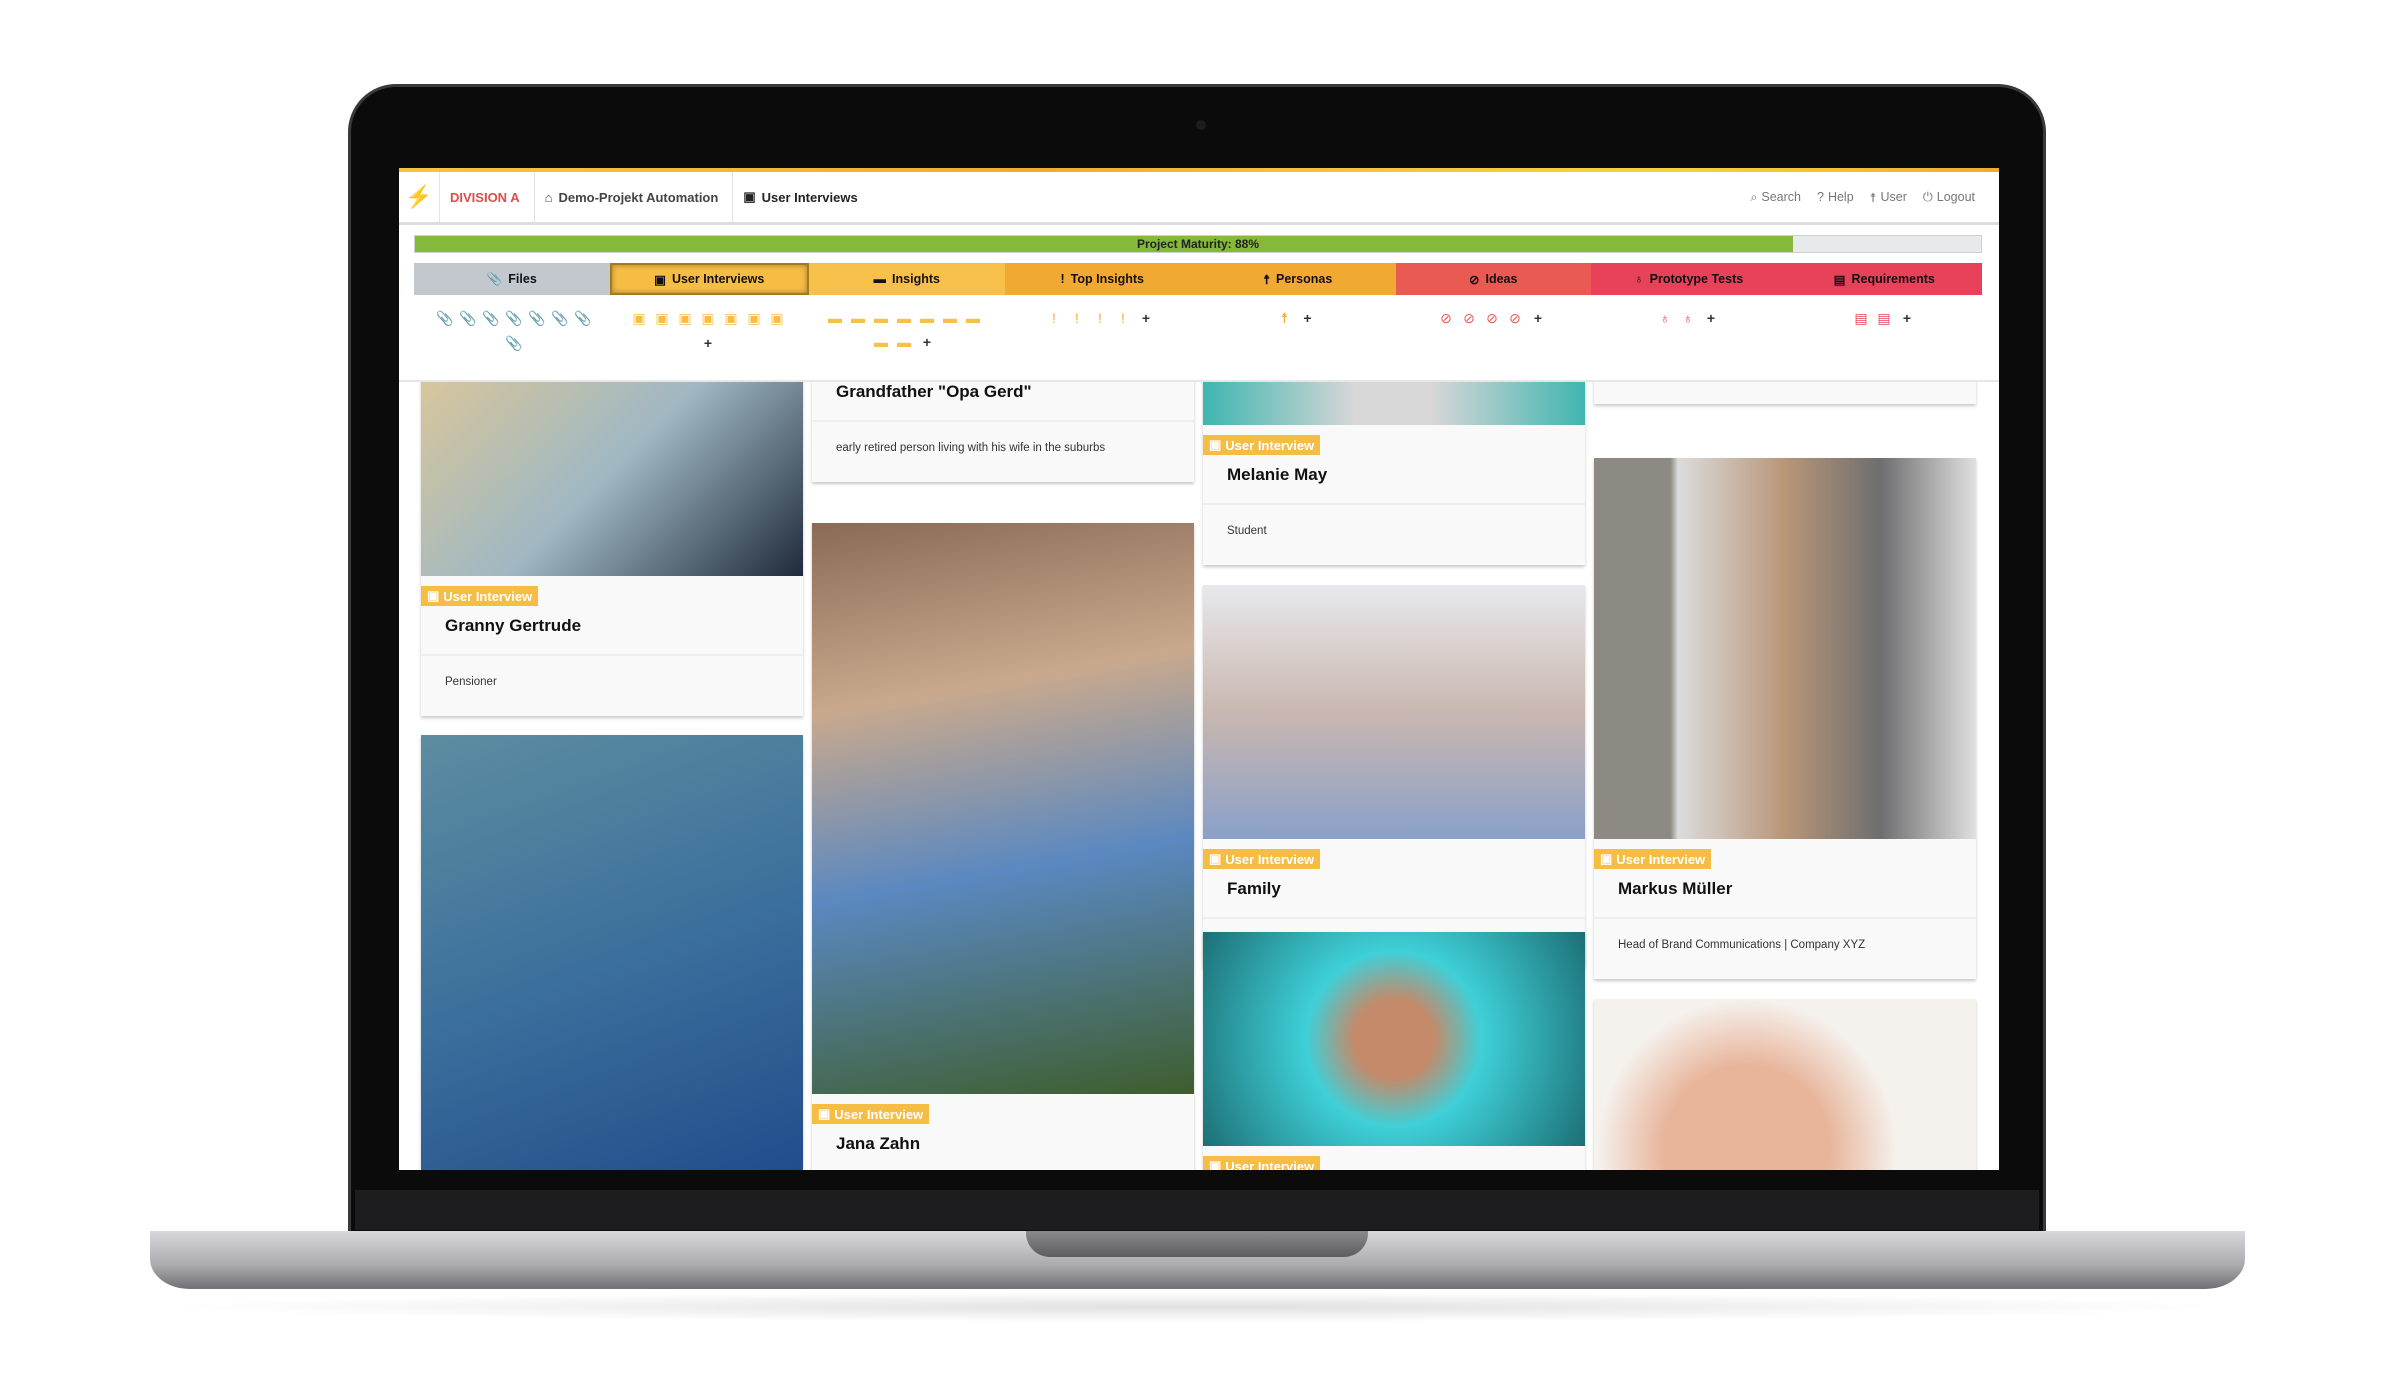 This screenshot has height=1377, width=2395. Describe the element at coordinates (1927, 196) in the screenshot. I see `logout-icon: ⏻` at that location.